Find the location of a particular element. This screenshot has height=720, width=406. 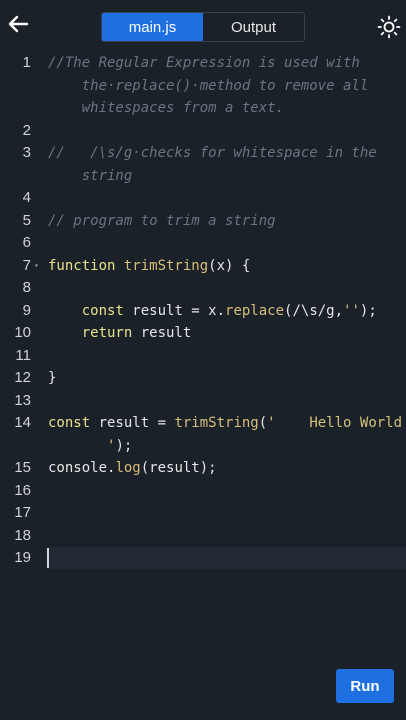

line-number: 11 is located at coordinates (23, 355).